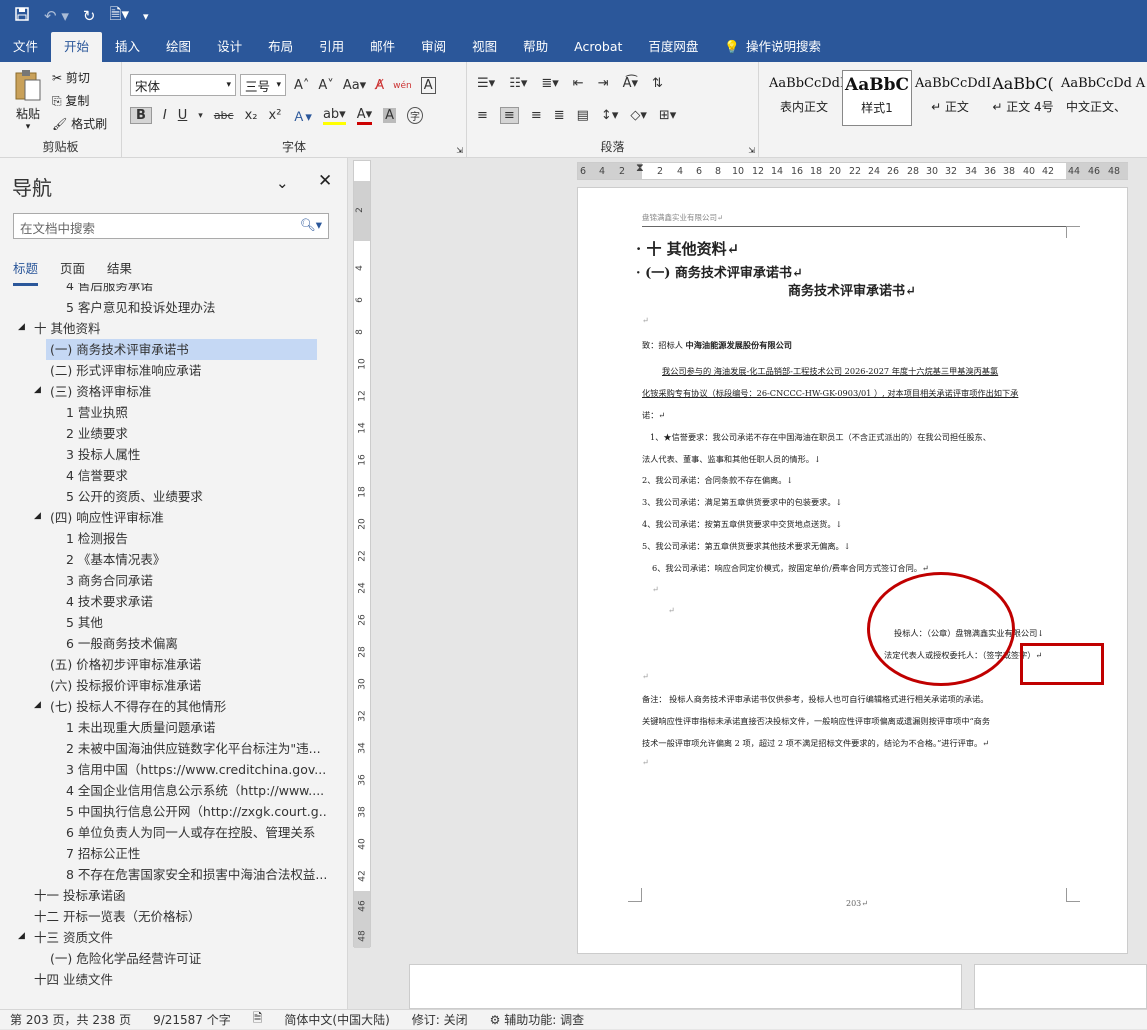 The width and height of the screenshot is (1147, 1030). What do you see at coordinates (807, 98) in the screenshot?
I see `style-table-body: AaBbCcDdI 表内正文` at bounding box center [807, 98].